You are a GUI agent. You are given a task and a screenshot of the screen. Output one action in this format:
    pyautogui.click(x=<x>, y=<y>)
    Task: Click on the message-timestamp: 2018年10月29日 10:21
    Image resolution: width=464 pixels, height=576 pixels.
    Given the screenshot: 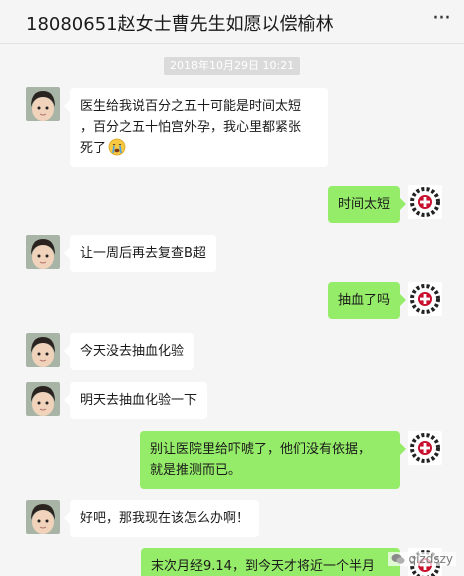 What is the action you would take?
    pyautogui.click(x=232, y=66)
    